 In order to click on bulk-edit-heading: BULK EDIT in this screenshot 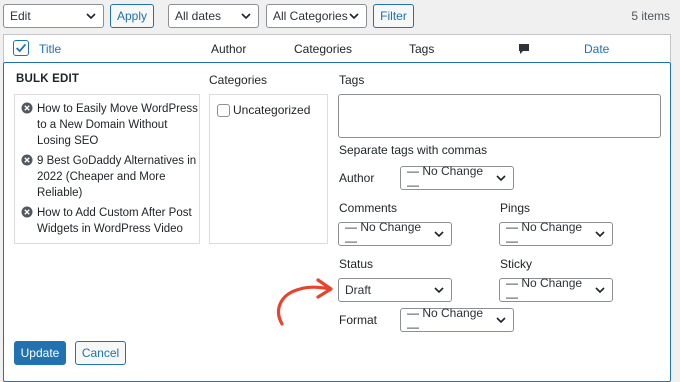, I will do `click(48, 79)`.